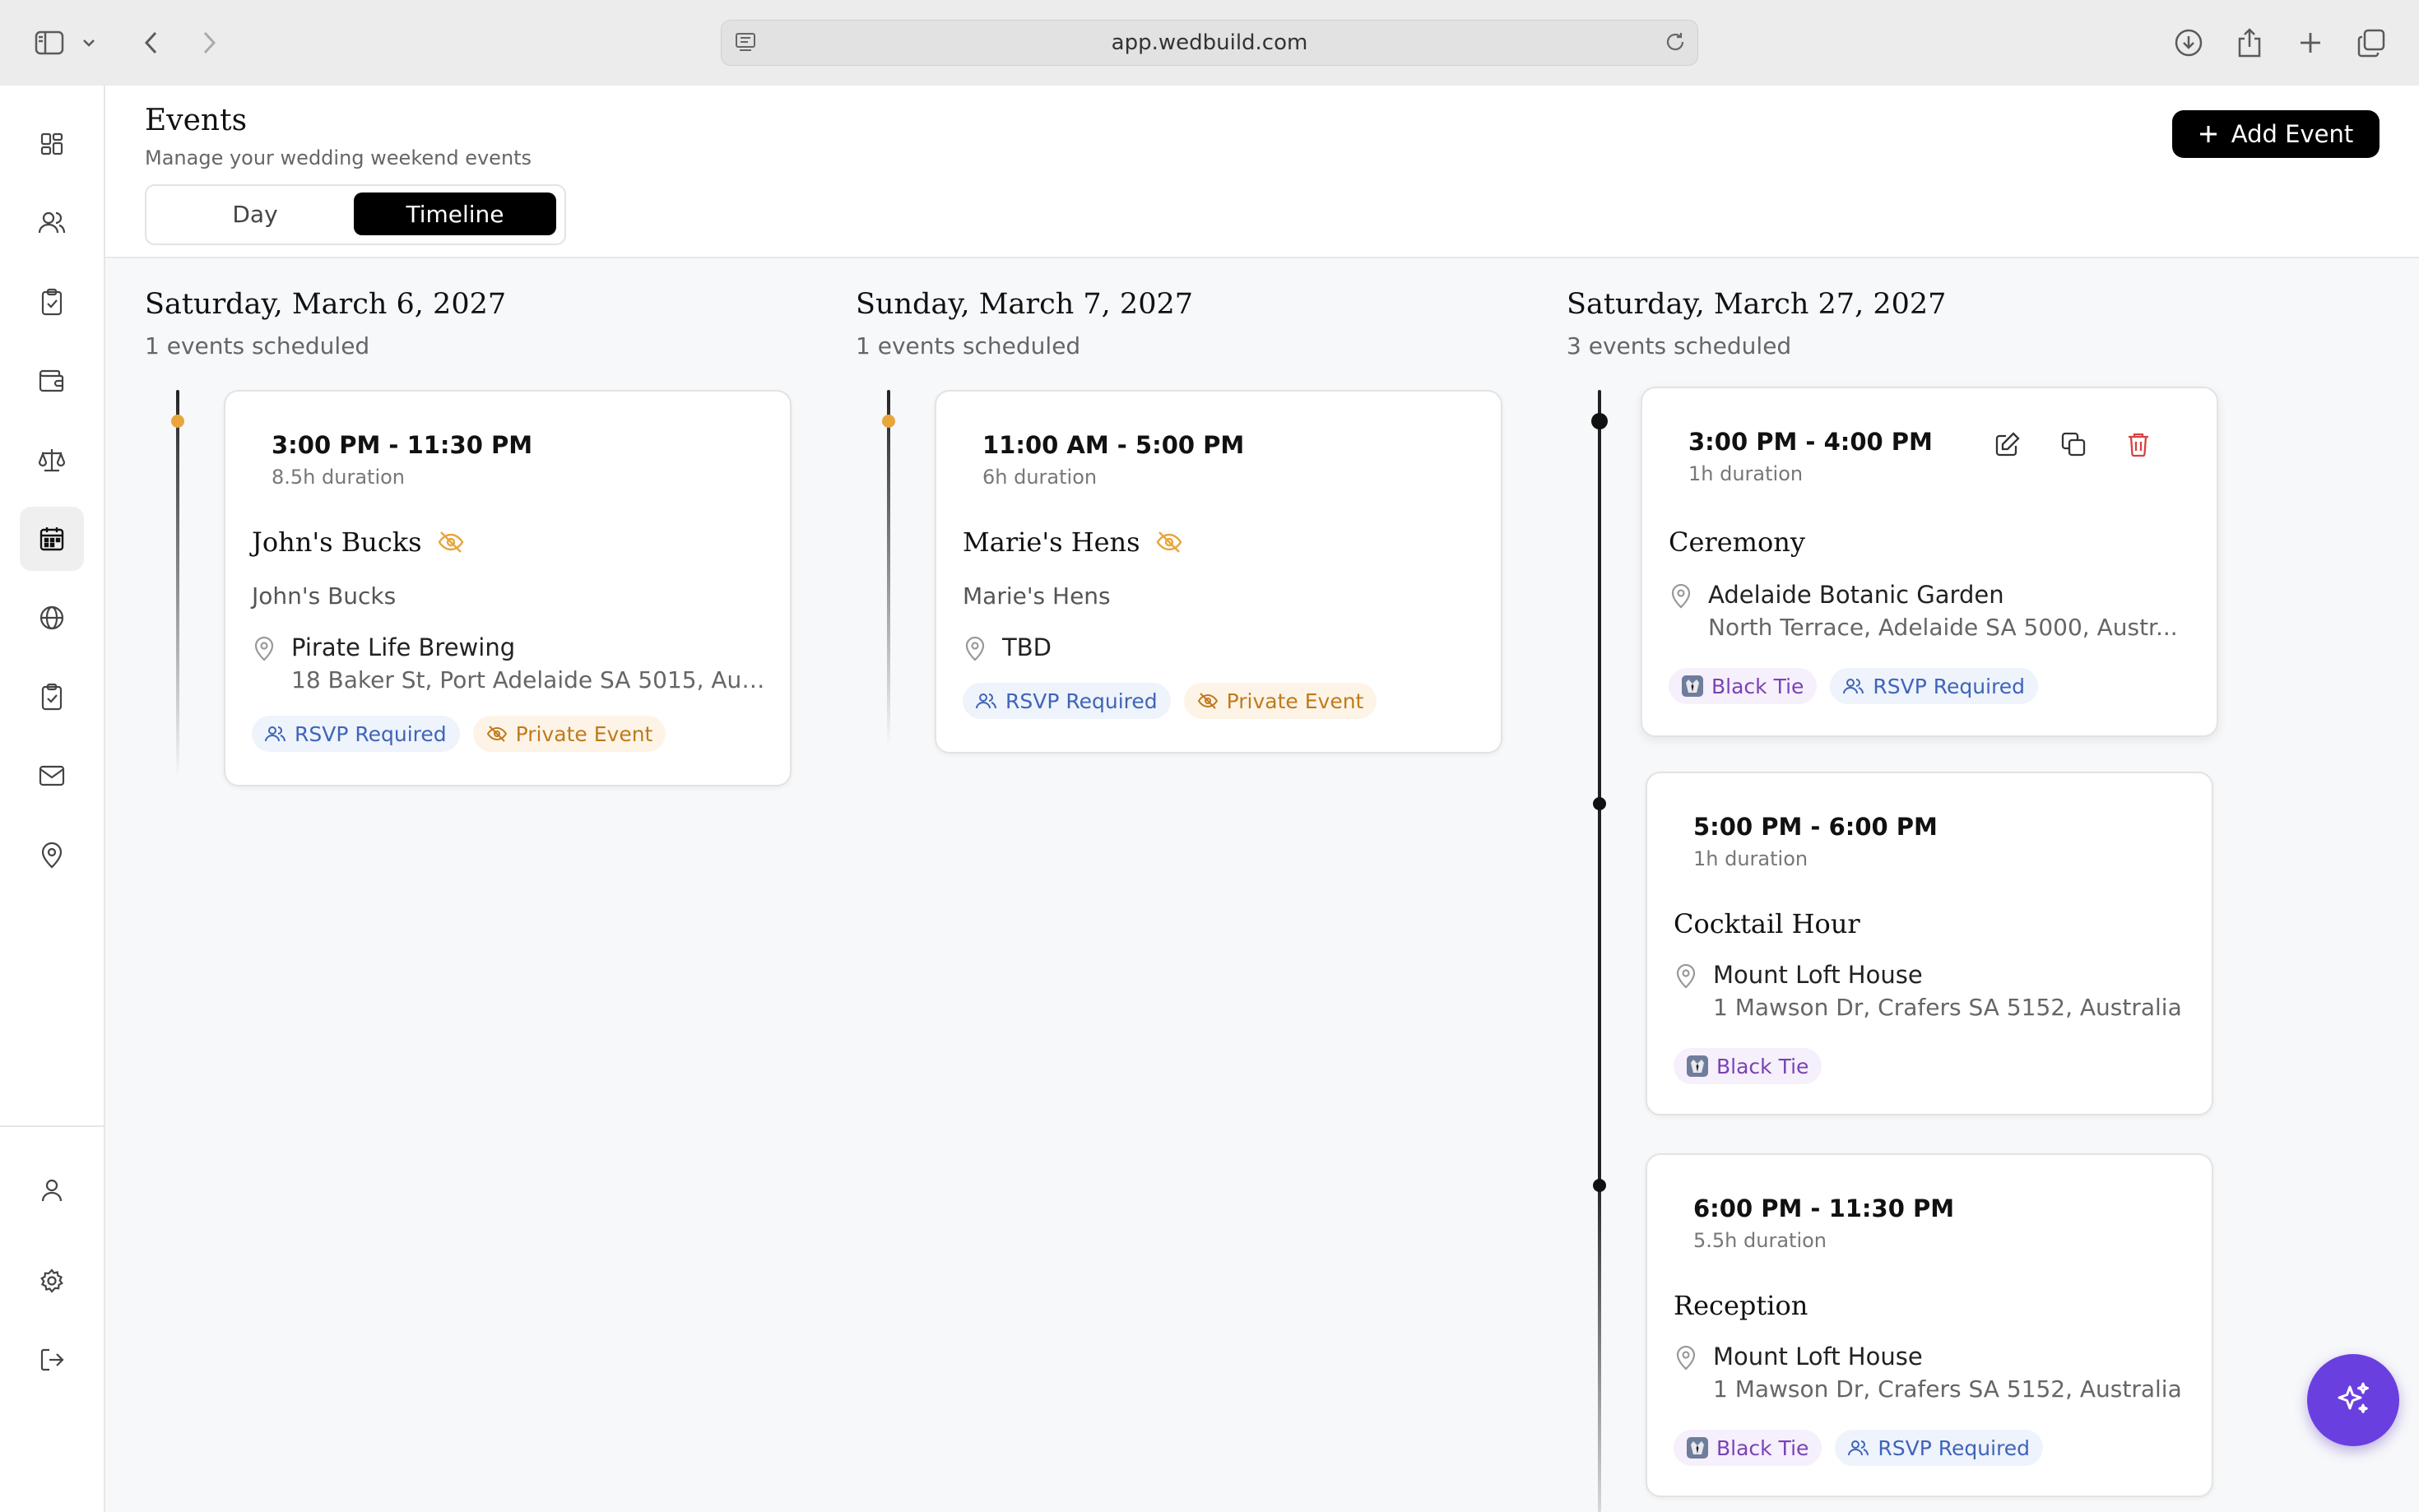 The width and height of the screenshot is (2419, 1512). I want to click on event-description: Marie's Hens, so click(1037, 596).